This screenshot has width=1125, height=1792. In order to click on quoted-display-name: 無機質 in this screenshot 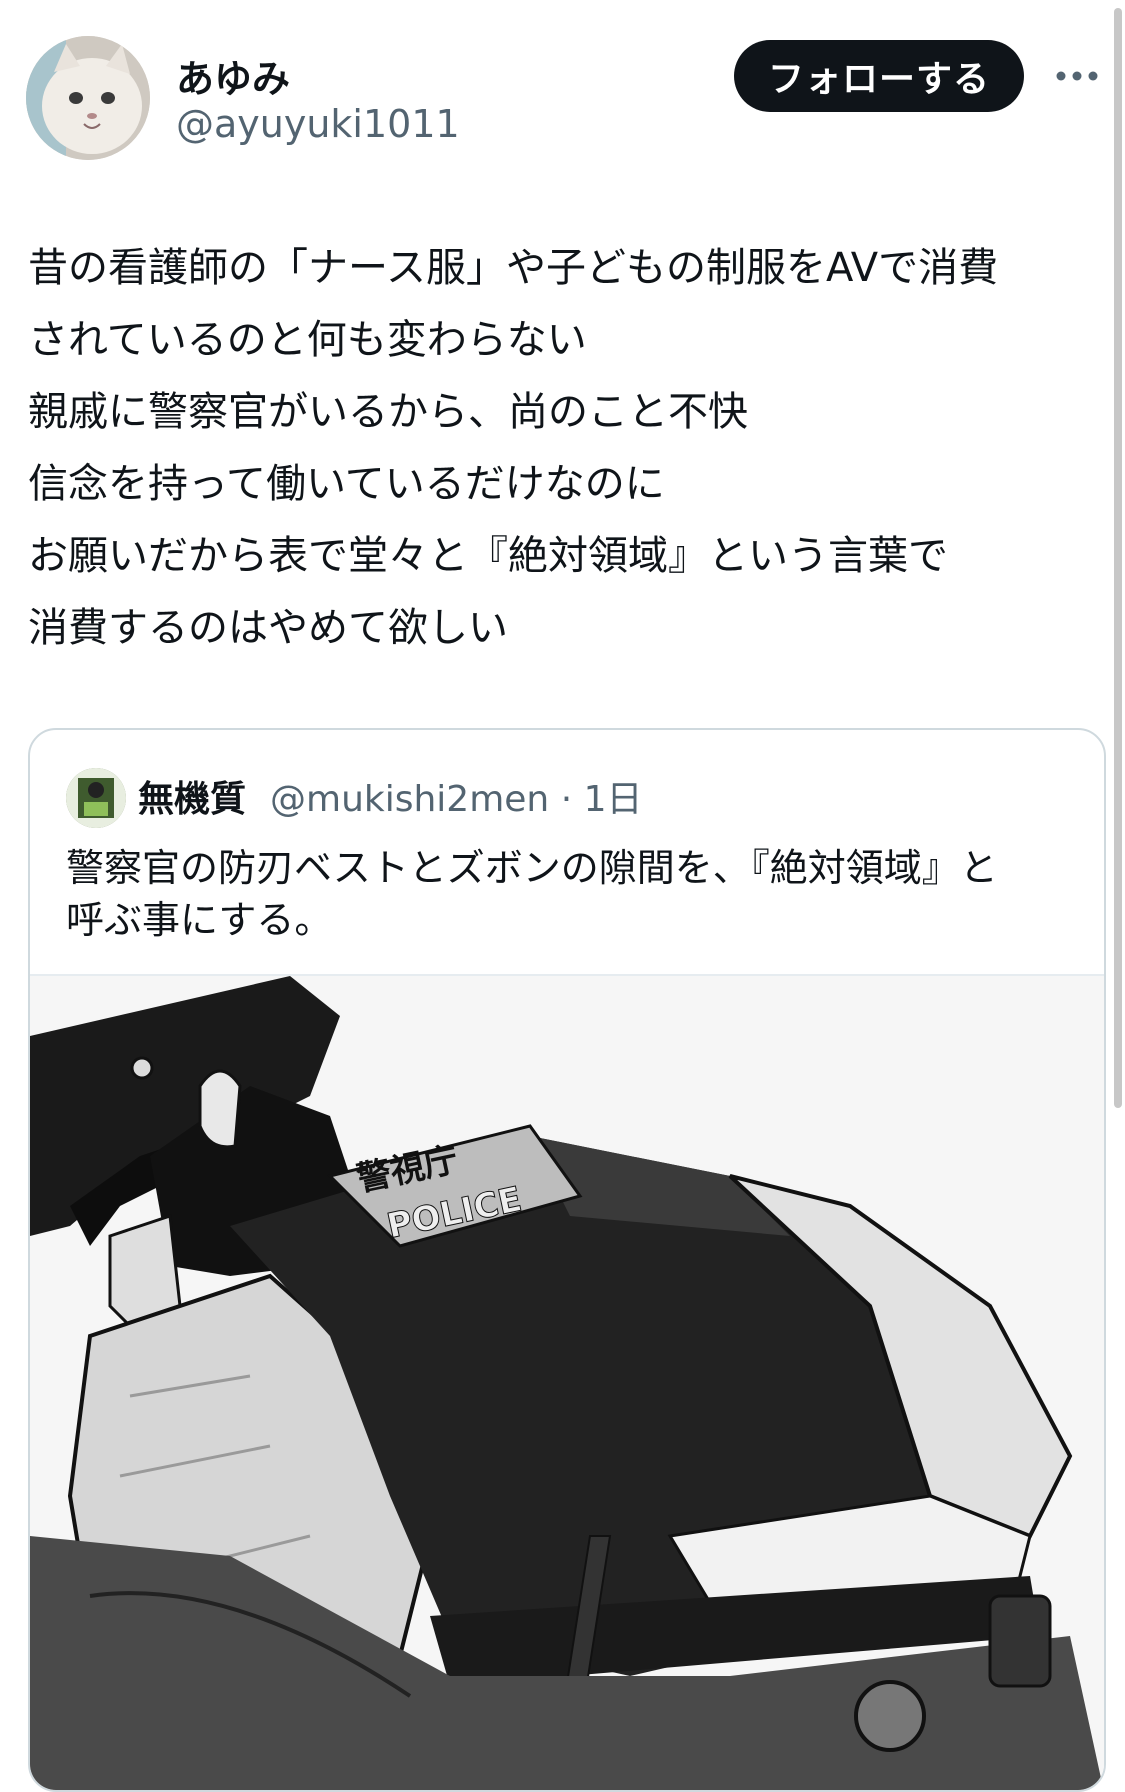, I will do `click(192, 796)`.